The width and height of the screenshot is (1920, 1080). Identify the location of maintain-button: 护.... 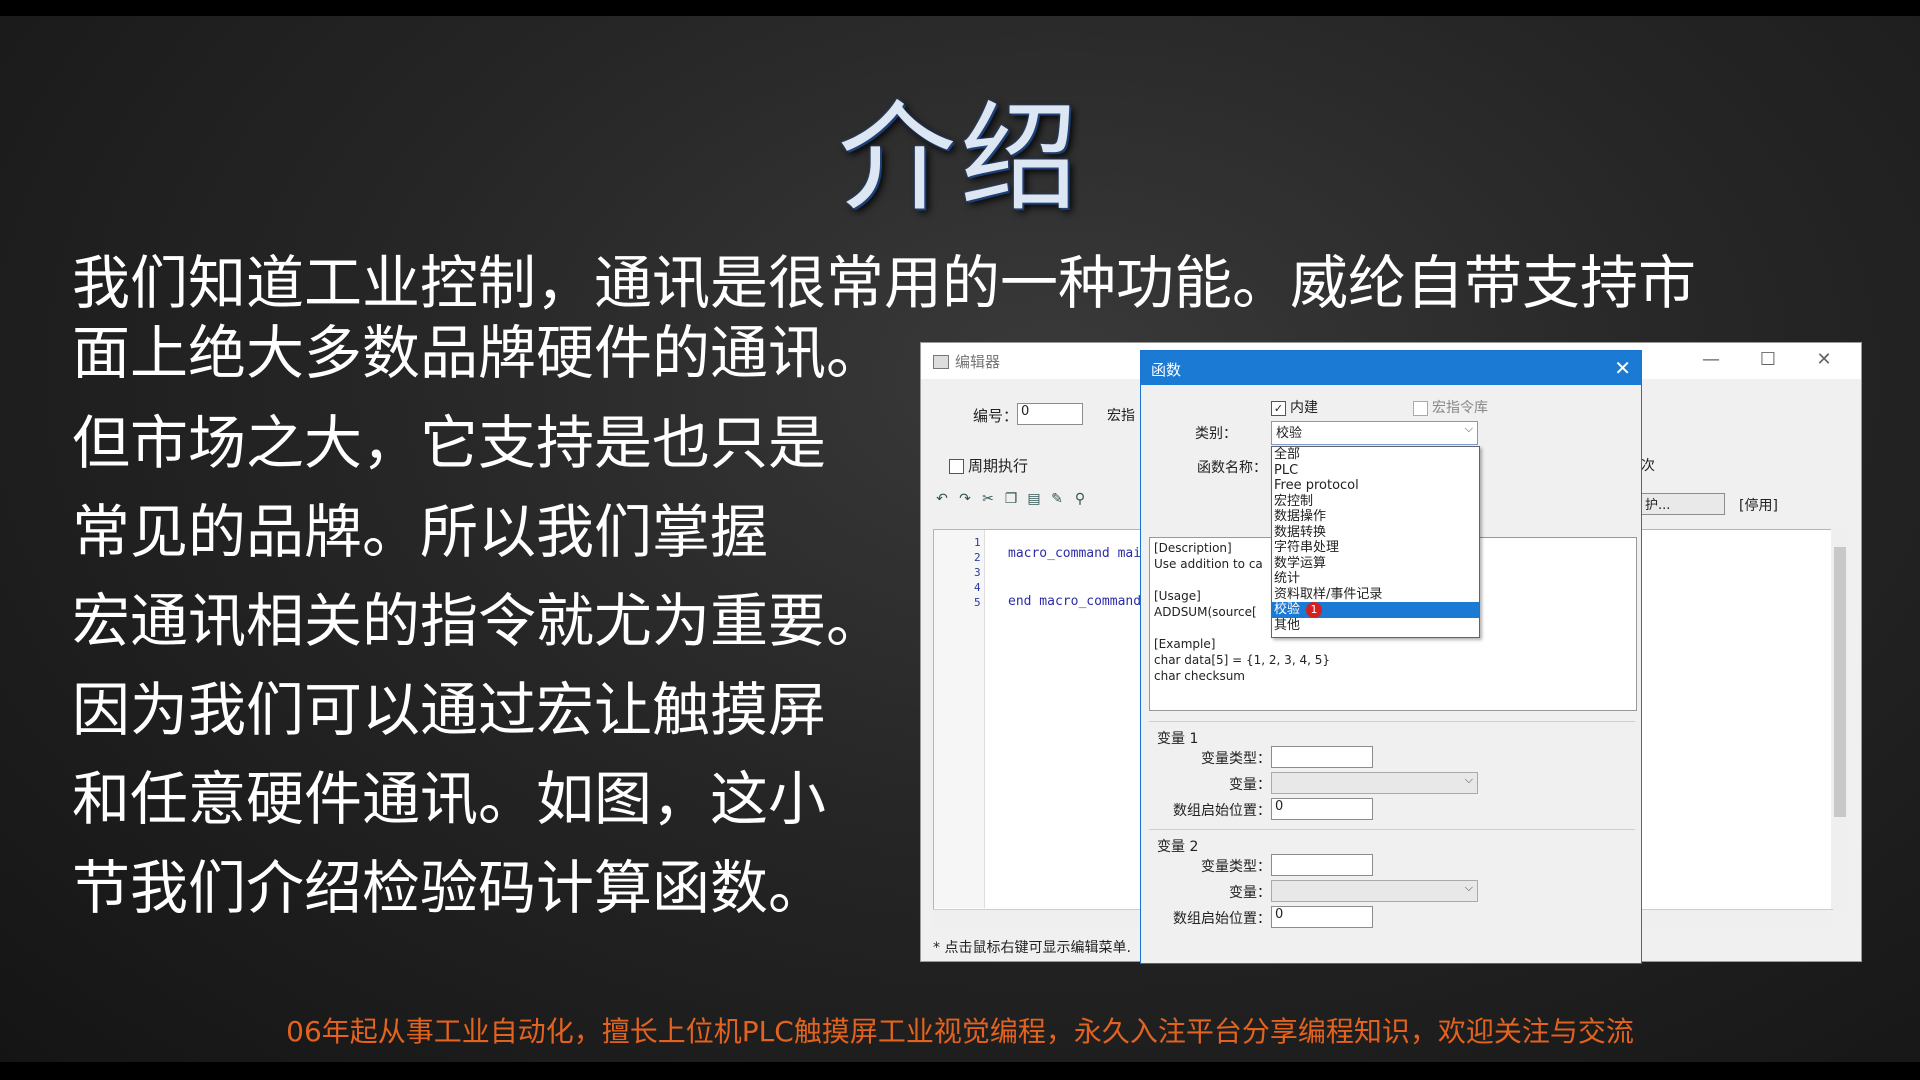
(1683, 504).